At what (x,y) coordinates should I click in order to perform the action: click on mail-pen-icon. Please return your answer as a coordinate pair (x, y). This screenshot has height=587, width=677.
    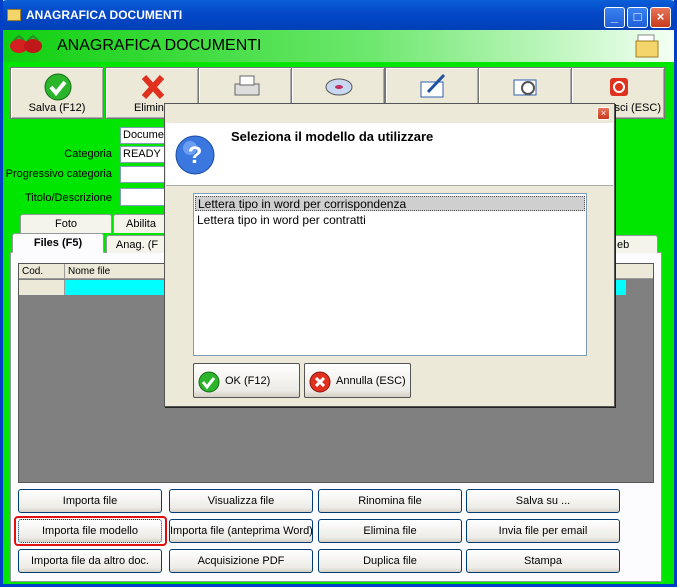
    Looking at the image, I should click on (433, 85).